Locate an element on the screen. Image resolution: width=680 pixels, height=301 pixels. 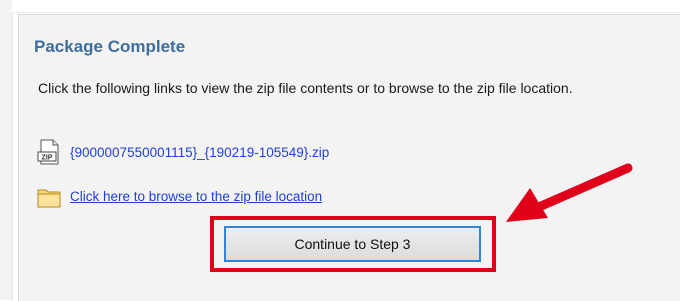
red-arrow-icon is located at coordinates (569, 192).